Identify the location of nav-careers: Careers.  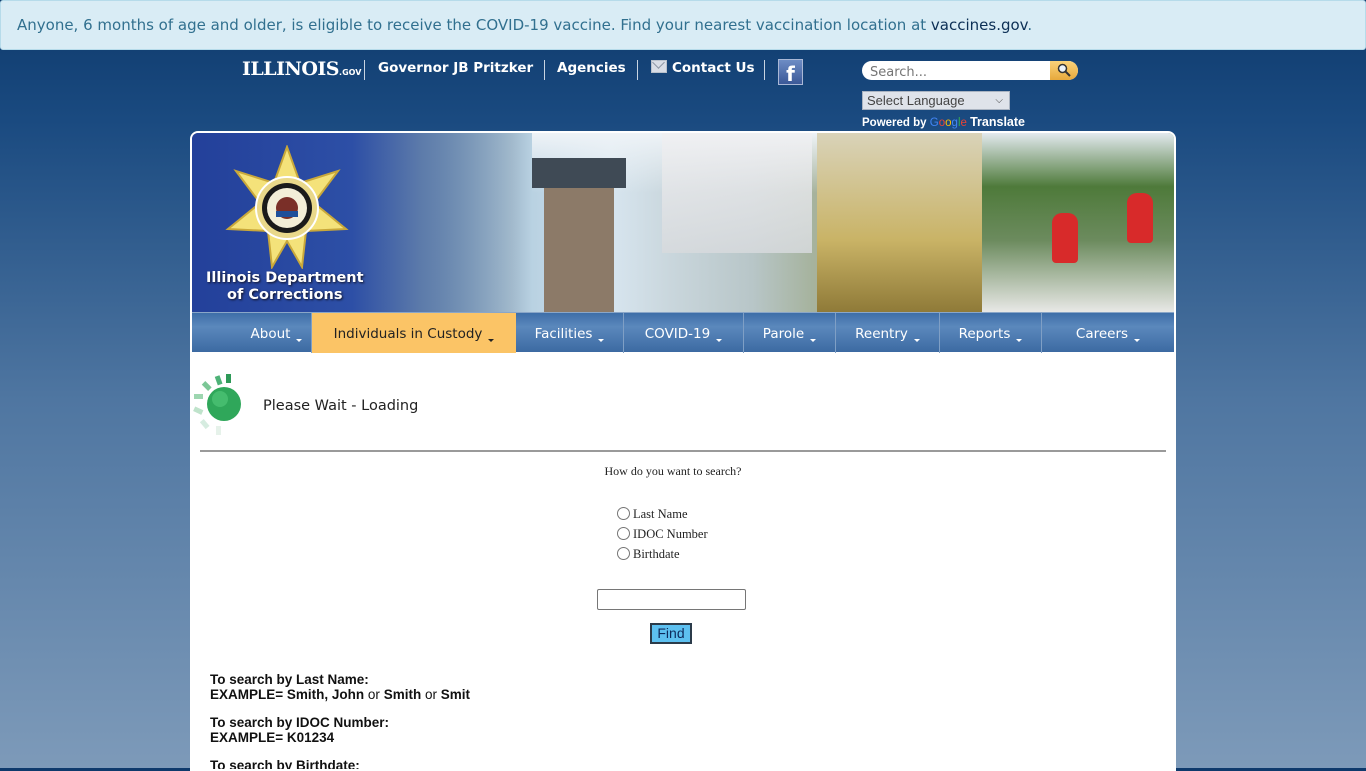
(1108, 333).